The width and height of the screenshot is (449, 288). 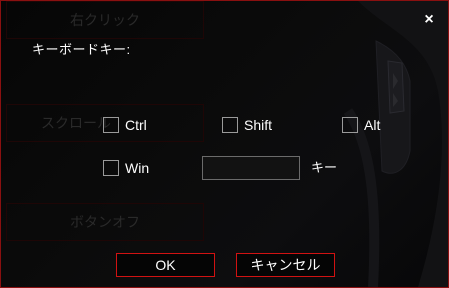 I want to click on win-checkbox-box, so click(x=111, y=168).